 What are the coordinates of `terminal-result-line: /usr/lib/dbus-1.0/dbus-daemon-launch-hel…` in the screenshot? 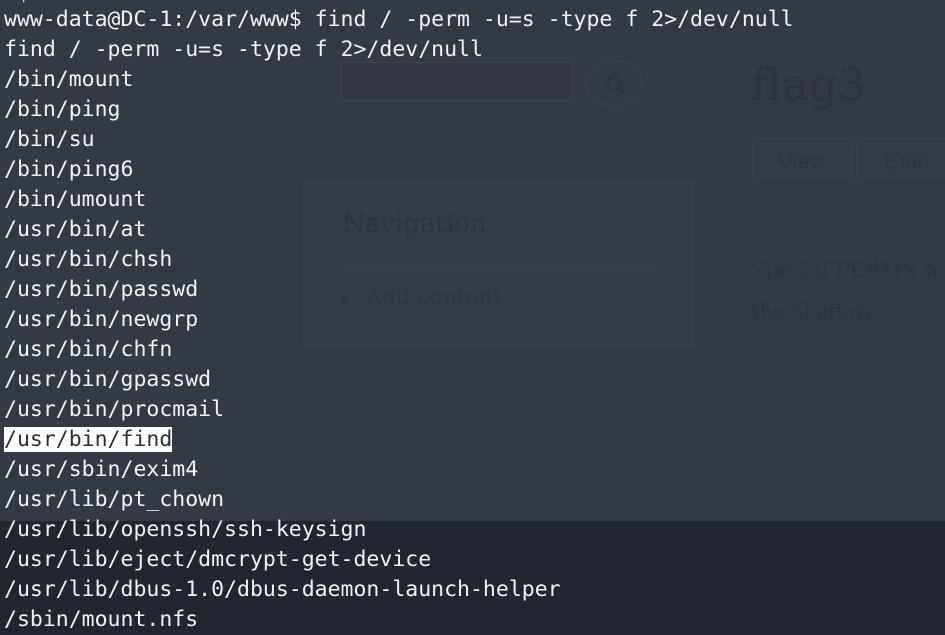 It's located at (282, 589).